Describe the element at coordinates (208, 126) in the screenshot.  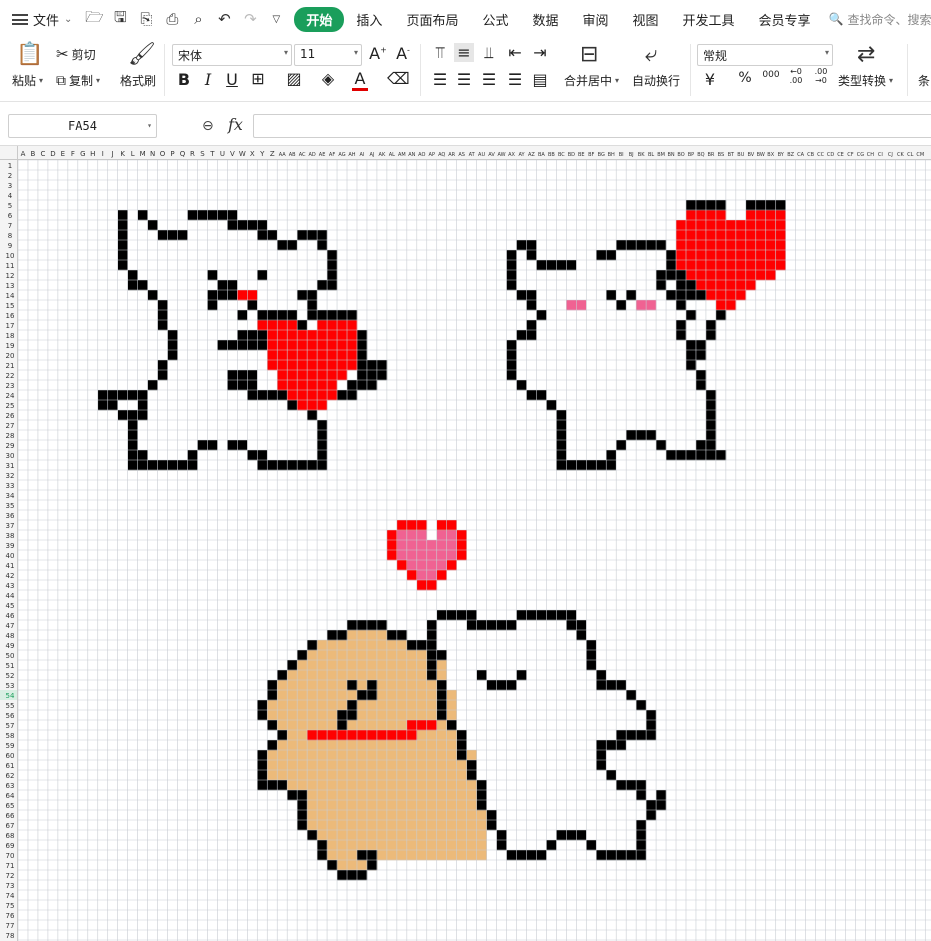
I see `zoom-icon: ⊖` at that location.